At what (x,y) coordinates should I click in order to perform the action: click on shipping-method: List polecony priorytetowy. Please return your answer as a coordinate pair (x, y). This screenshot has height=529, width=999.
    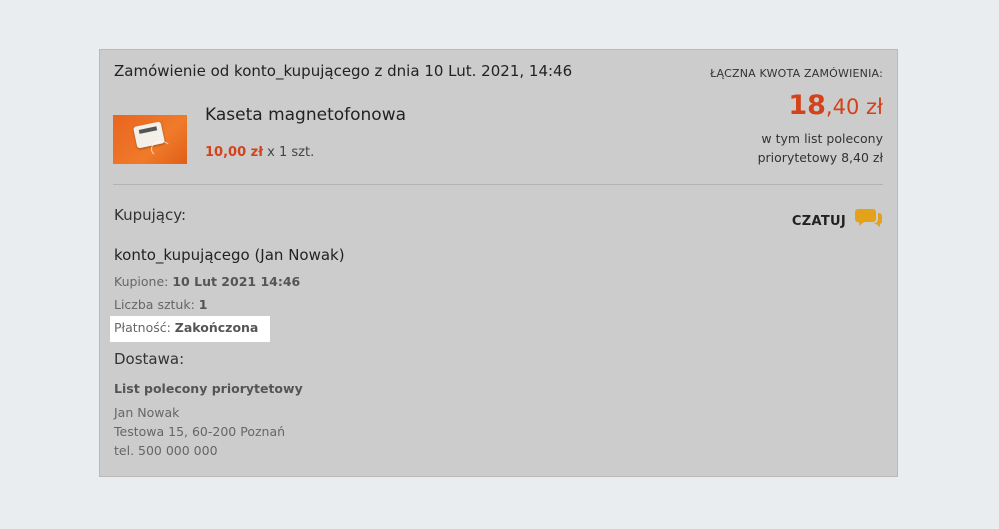
    Looking at the image, I should click on (208, 388).